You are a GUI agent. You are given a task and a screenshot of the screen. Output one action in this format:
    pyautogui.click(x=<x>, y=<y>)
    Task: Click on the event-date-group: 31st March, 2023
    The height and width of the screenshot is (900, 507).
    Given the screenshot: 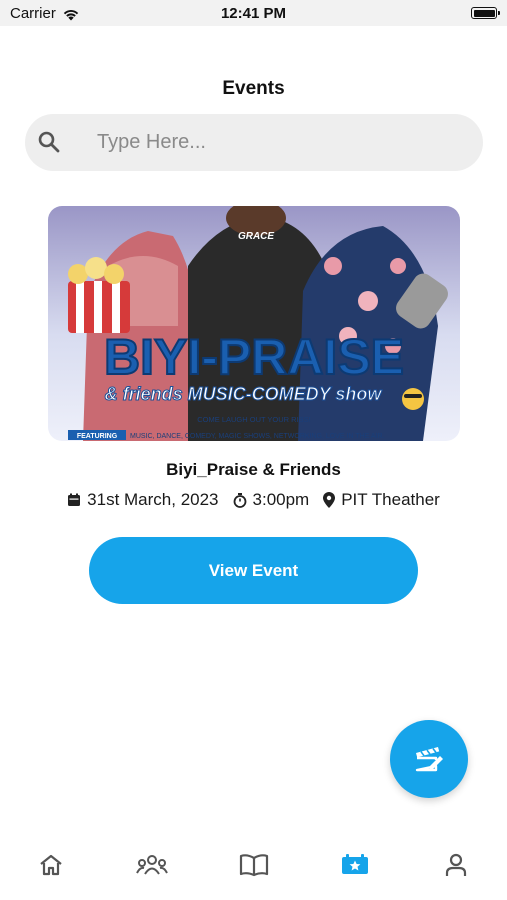 What is the action you would take?
    pyautogui.click(x=143, y=500)
    